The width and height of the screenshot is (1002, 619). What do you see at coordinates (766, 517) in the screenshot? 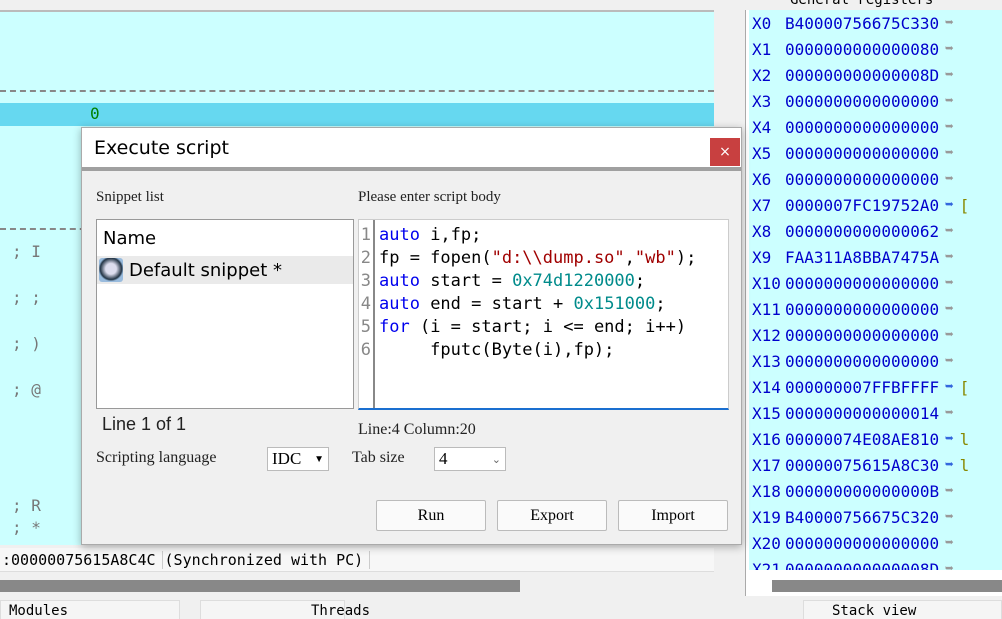
I see `register-name: X19` at bounding box center [766, 517].